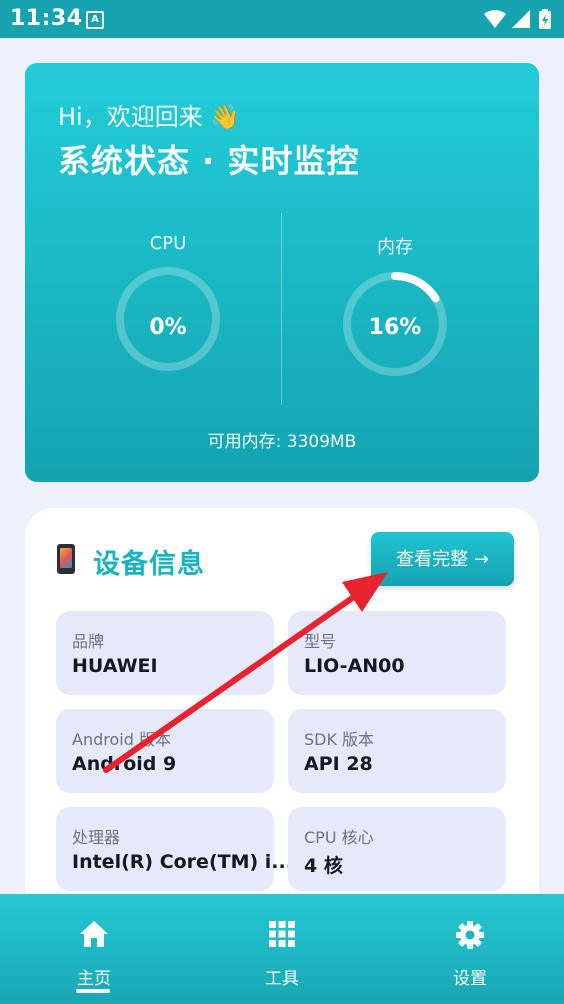  Describe the element at coordinates (495, 19) in the screenshot. I see `wifi-icon` at that location.